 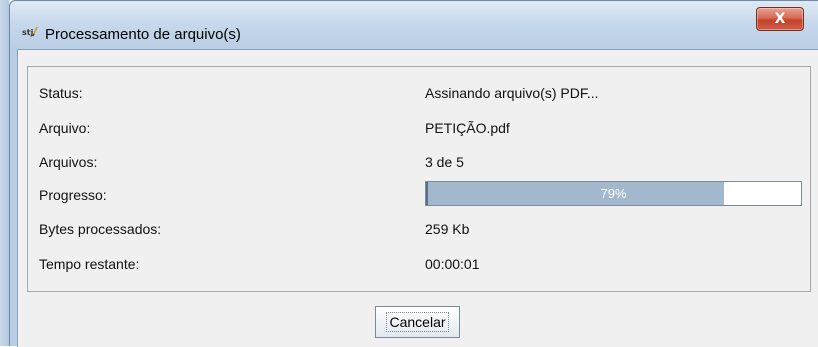 I want to click on background-window-edge, so click(x=4, y=173).